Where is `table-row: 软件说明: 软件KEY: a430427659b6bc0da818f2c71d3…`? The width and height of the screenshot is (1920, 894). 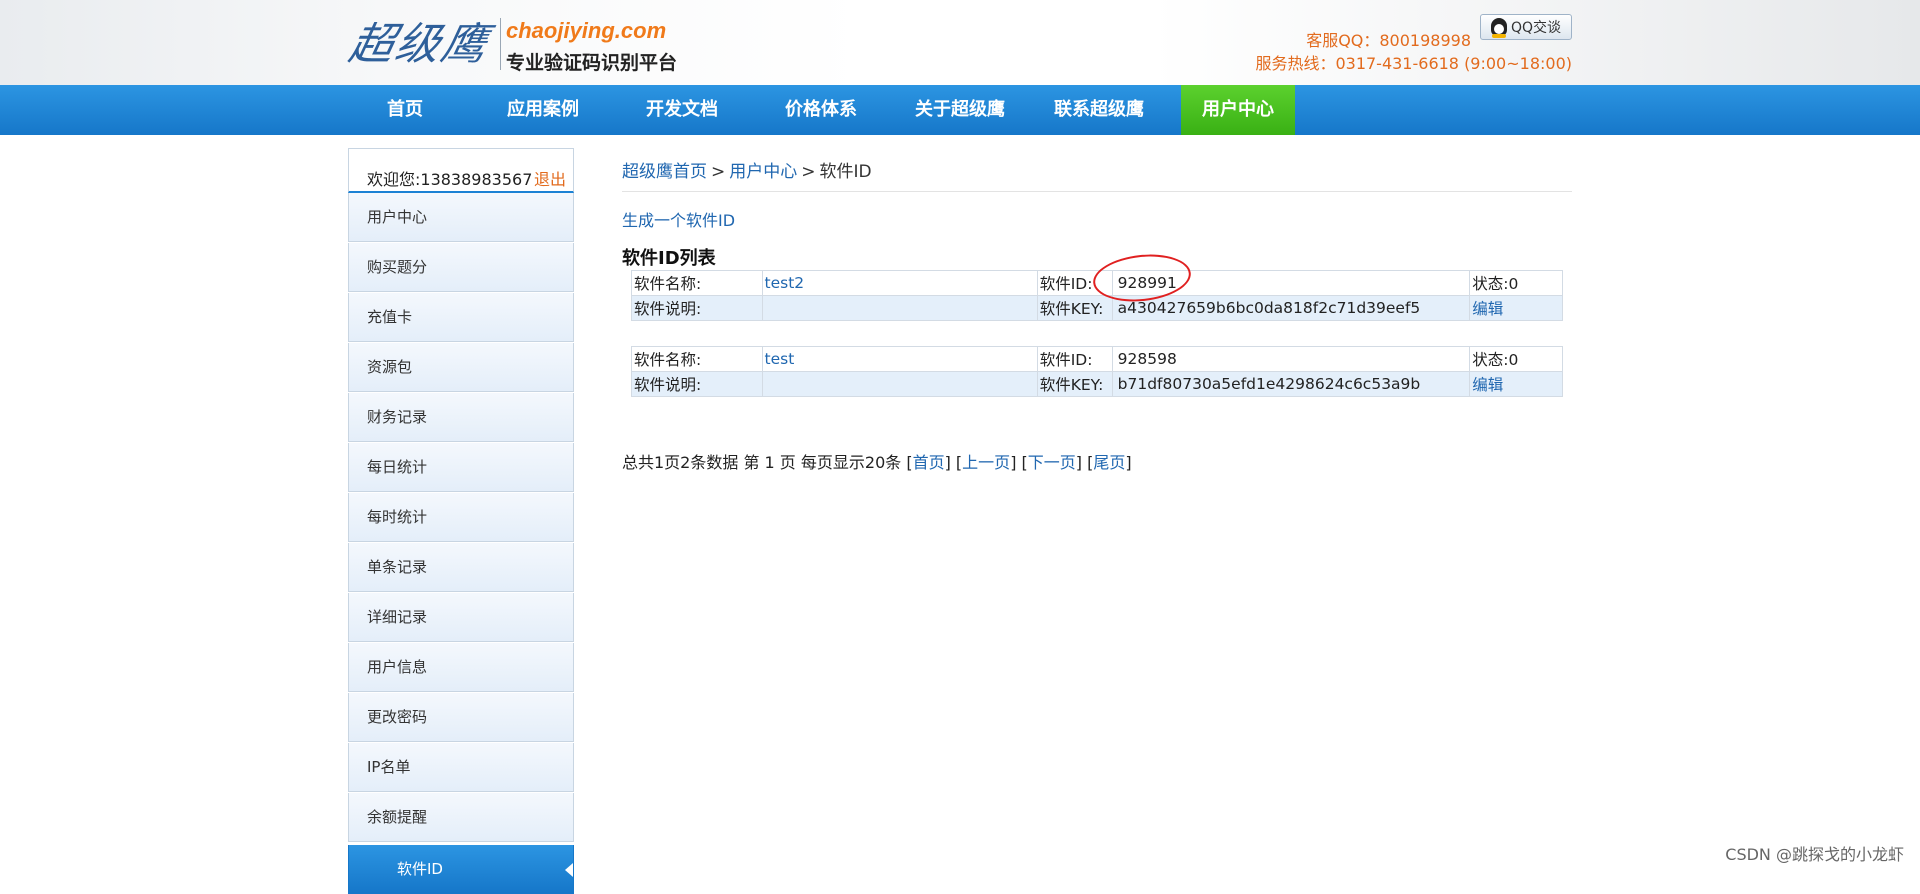
table-row: 软件说明: 软件KEY: a430427659b6bc0da818f2c71d3… is located at coordinates (1097, 308).